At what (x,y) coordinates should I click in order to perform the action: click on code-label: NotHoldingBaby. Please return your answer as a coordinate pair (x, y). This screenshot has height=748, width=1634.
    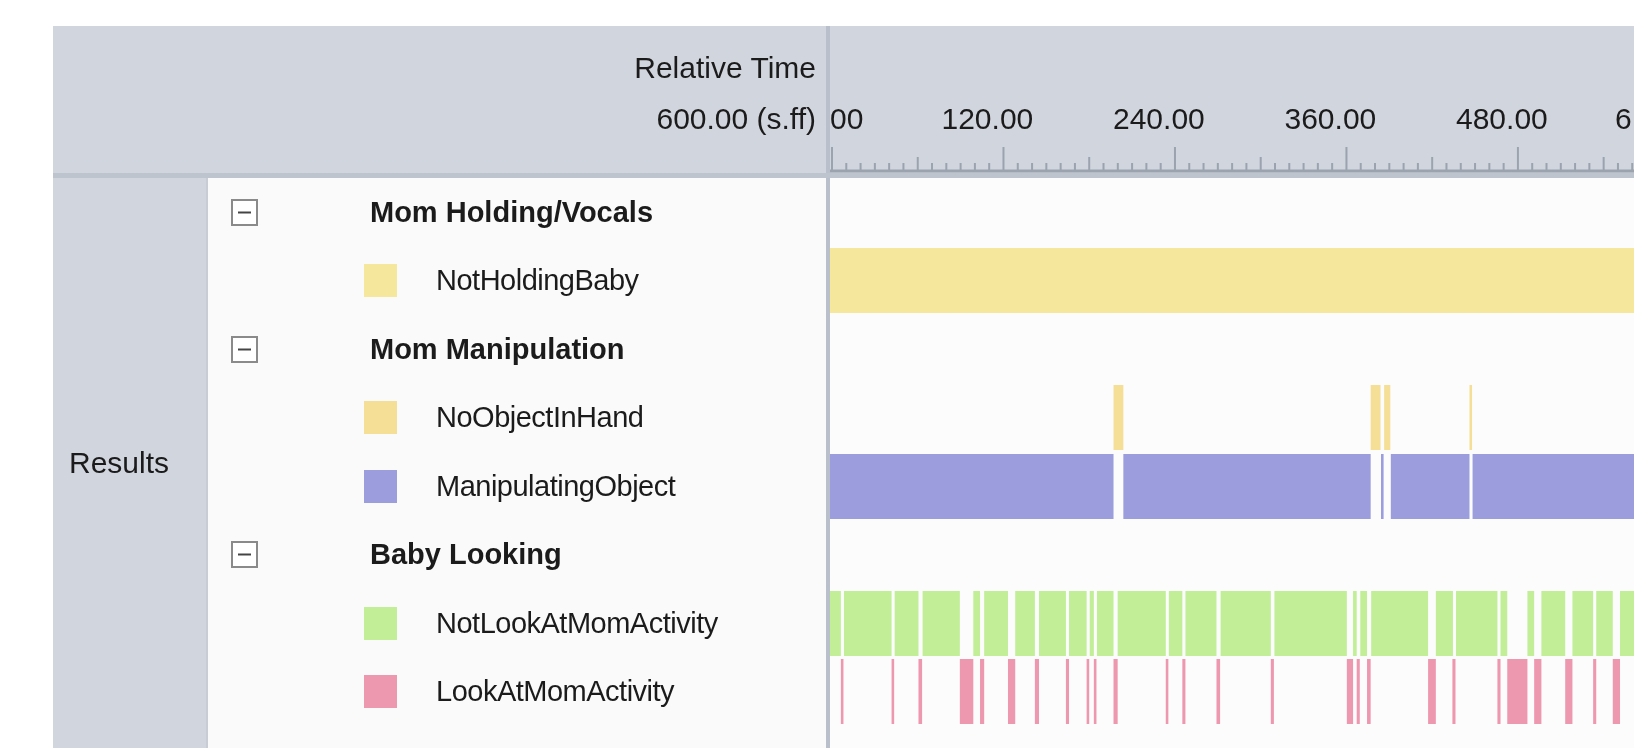
    Looking at the image, I should click on (537, 281).